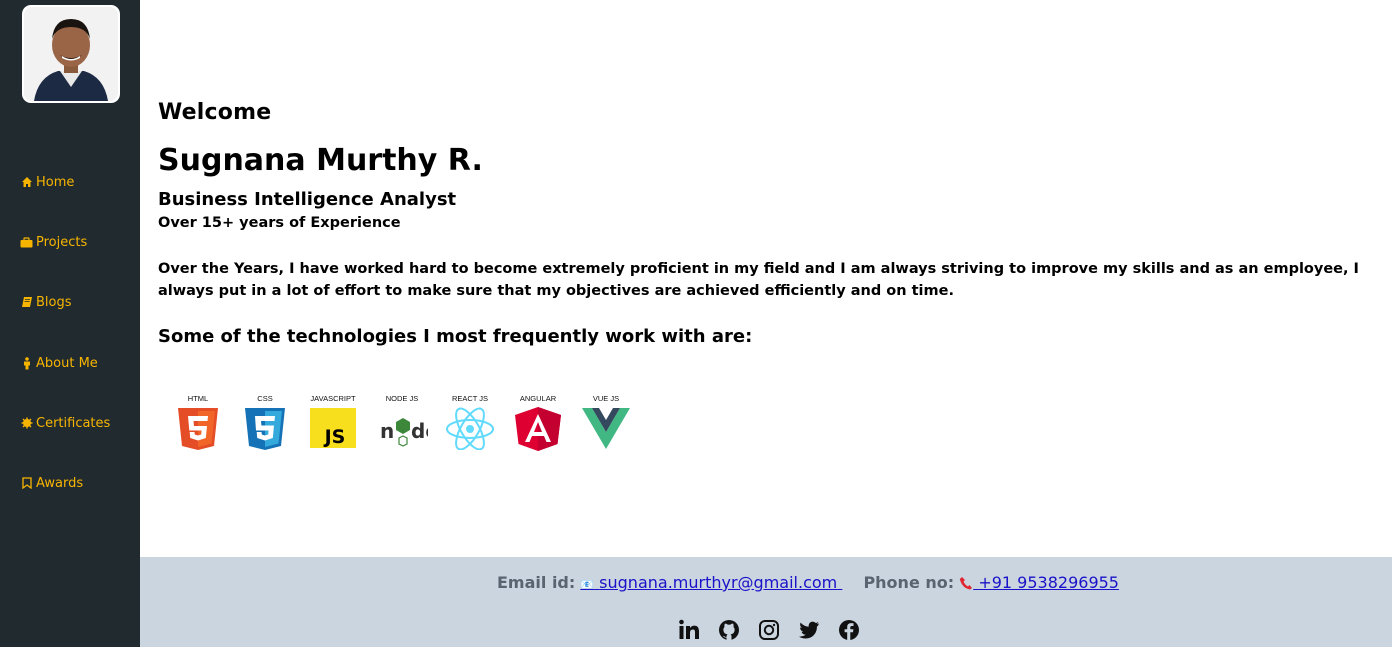 The image size is (1392, 647). I want to click on instagram-icon, so click(769, 630).